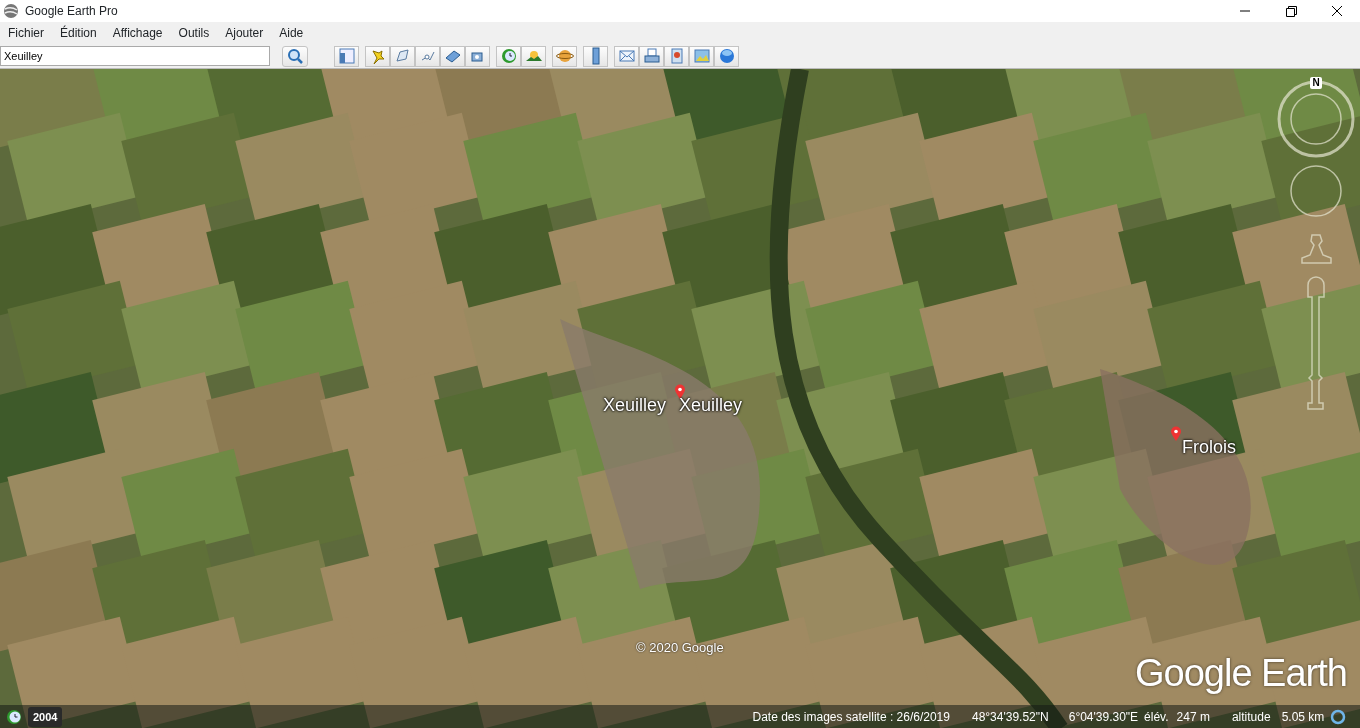 The image size is (1360, 728). I want to click on longitude-text: 6°04'39.30"E, so click(1103, 717).